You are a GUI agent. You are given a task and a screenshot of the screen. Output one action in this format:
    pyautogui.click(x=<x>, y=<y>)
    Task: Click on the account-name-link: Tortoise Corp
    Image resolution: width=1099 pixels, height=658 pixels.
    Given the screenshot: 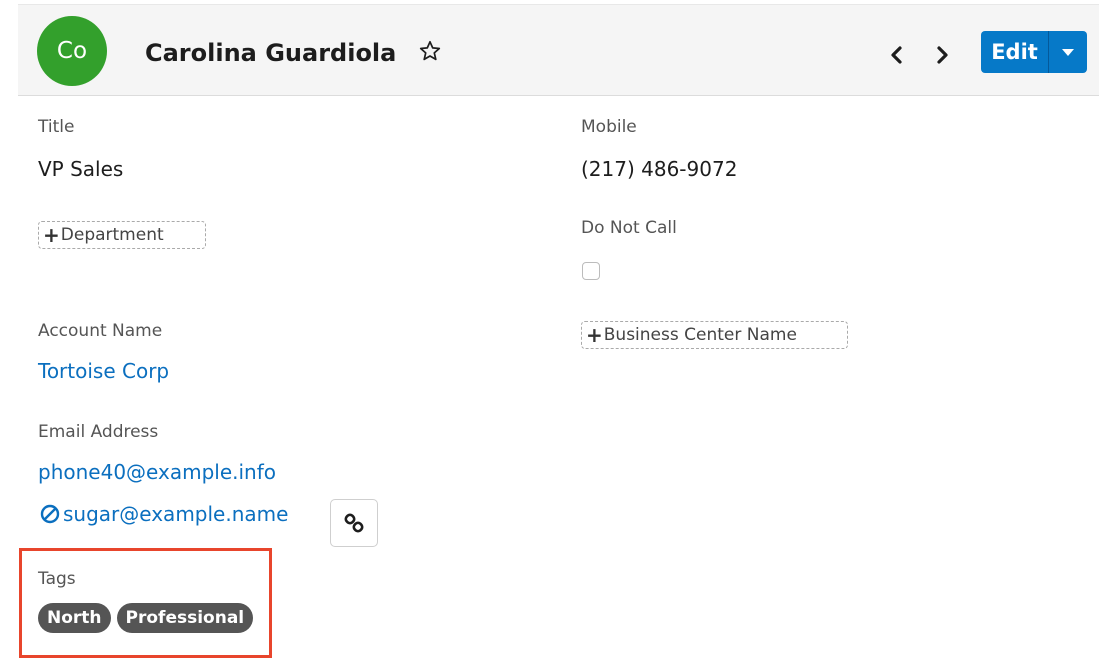 What is the action you would take?
    pyautogui.click(x=103, y=371)
    